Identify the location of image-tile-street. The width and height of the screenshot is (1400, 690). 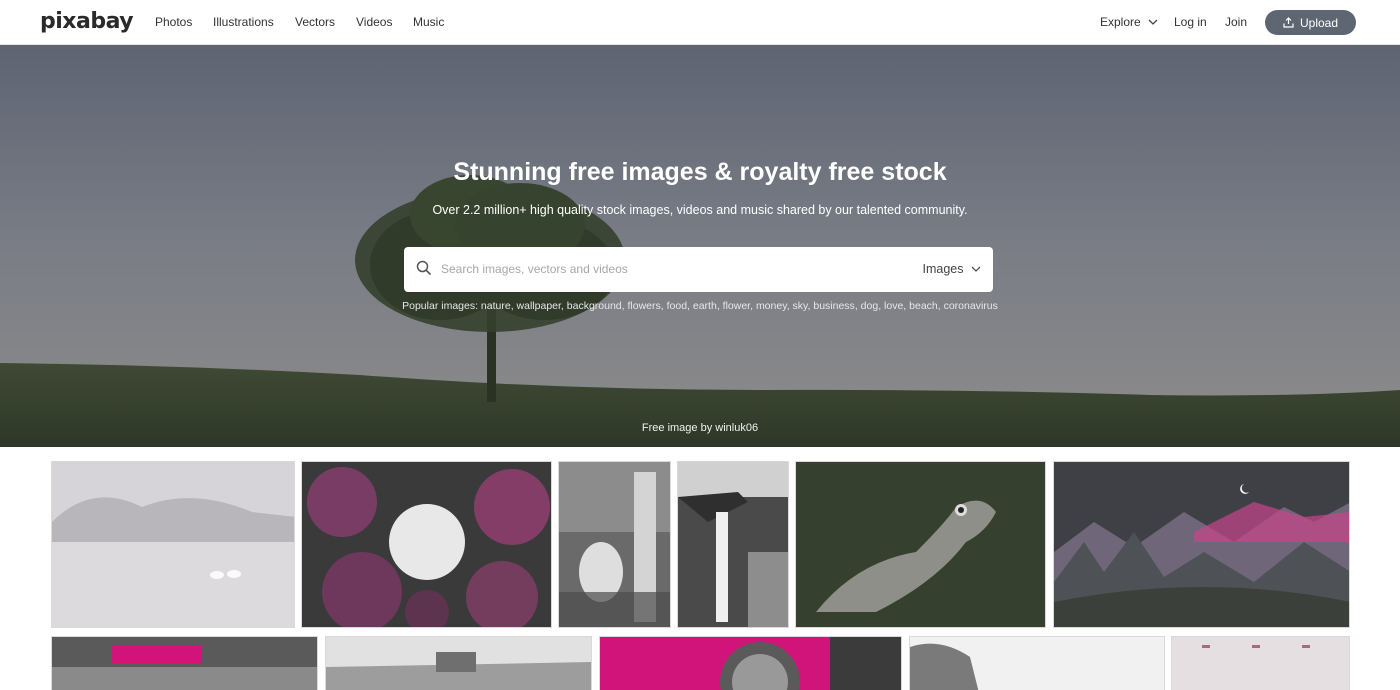
(184, 663).